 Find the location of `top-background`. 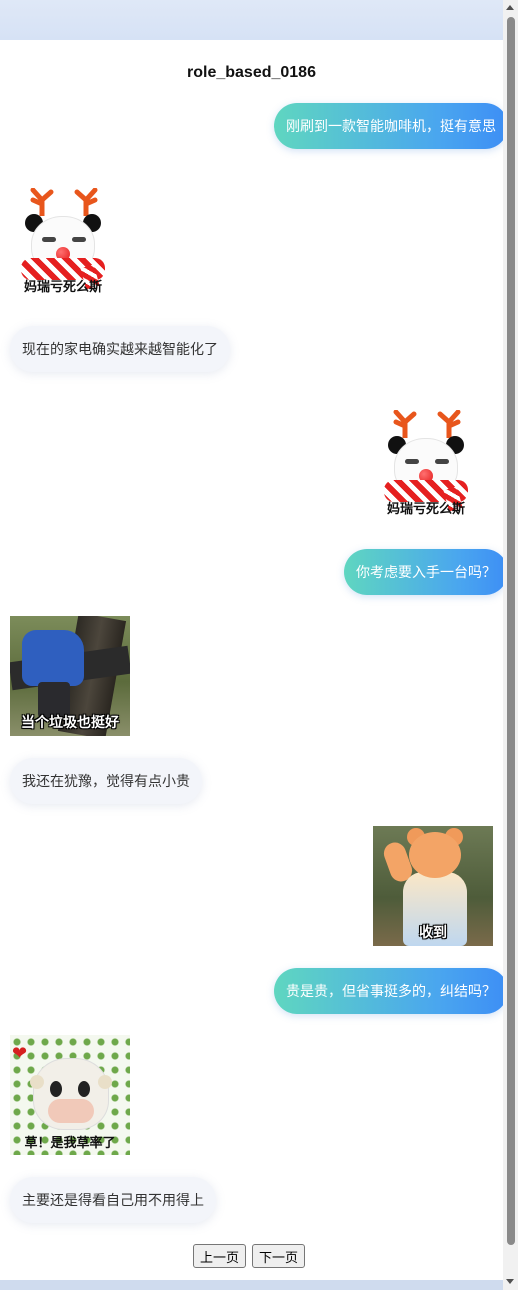

top-background is located at coordinates (251, 20).